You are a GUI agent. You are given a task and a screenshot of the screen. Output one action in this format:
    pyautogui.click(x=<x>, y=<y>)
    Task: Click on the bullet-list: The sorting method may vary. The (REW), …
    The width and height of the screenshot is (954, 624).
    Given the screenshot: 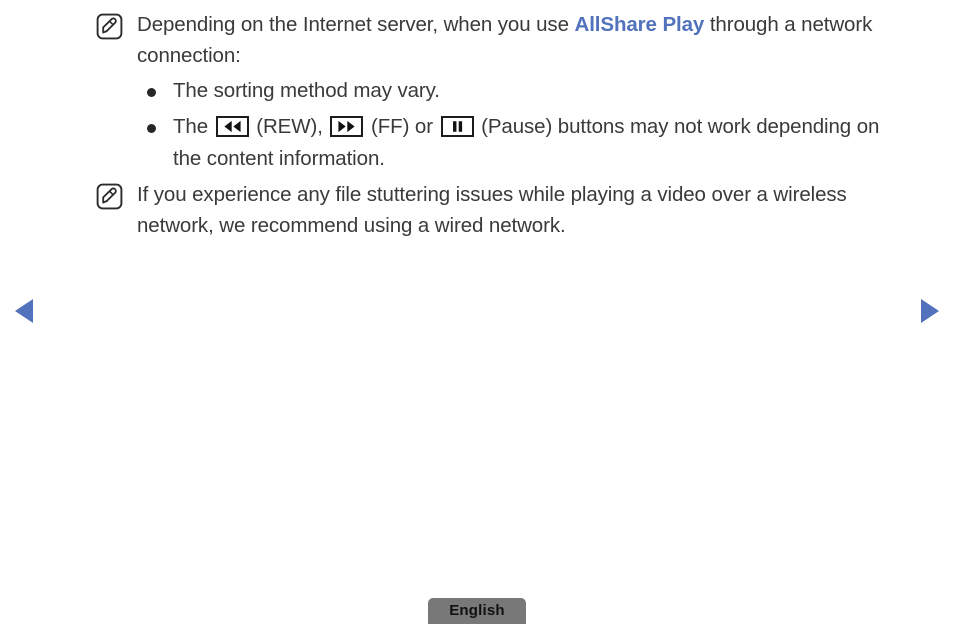 What is the action you would take?
    pyautogui.click(x=497, y=125)
    